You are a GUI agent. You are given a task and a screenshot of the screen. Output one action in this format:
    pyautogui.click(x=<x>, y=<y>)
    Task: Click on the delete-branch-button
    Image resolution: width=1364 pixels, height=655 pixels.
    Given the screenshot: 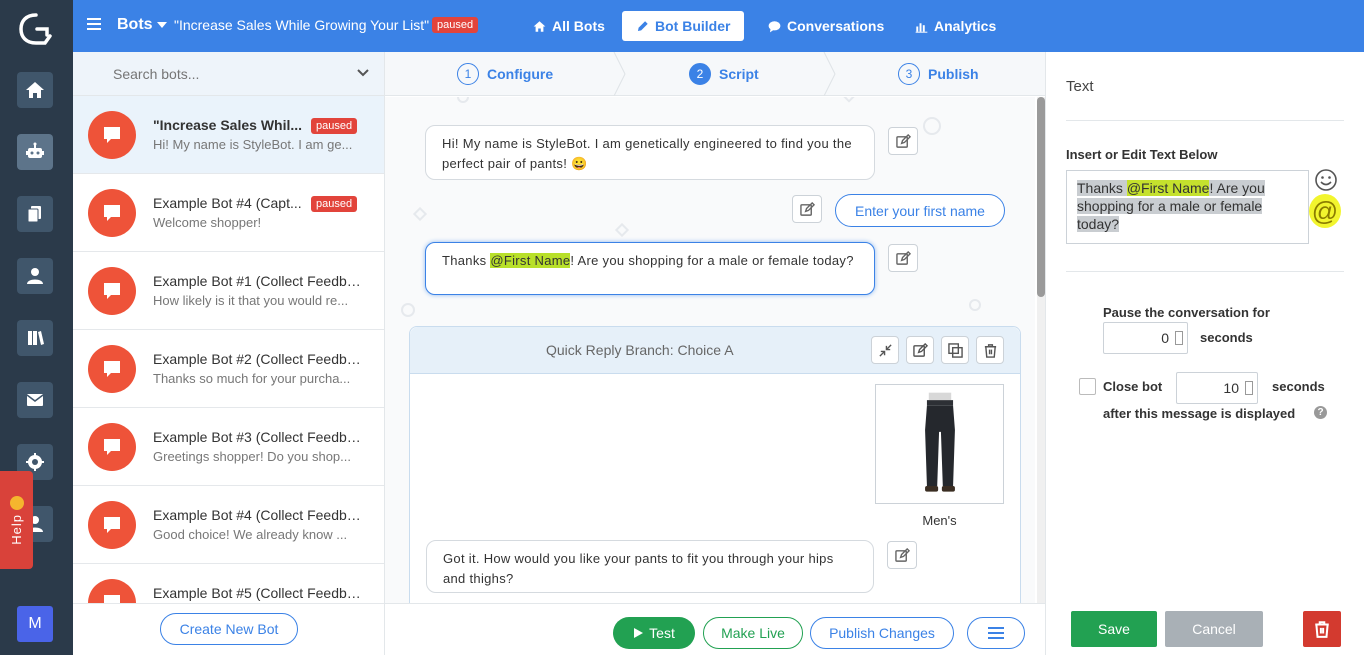 What is the action you would take?
    pyautogui.click(x=990, y=350)
    